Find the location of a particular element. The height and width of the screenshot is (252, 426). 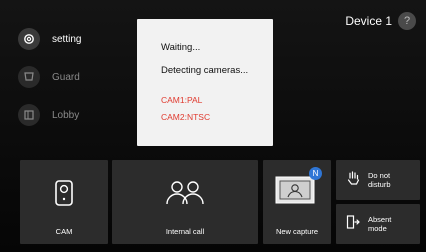

do-not-disturb-label: Do not disturb is located at coordinates (379, 180).